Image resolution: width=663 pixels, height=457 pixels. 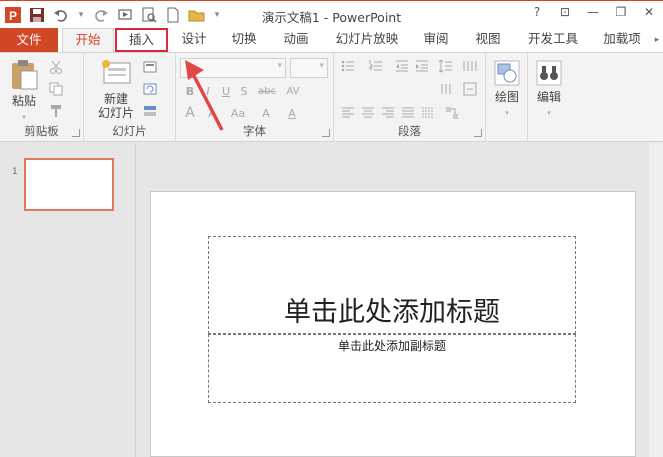 I want to click on vertical-scrollbar, so click(x=656, y=300).